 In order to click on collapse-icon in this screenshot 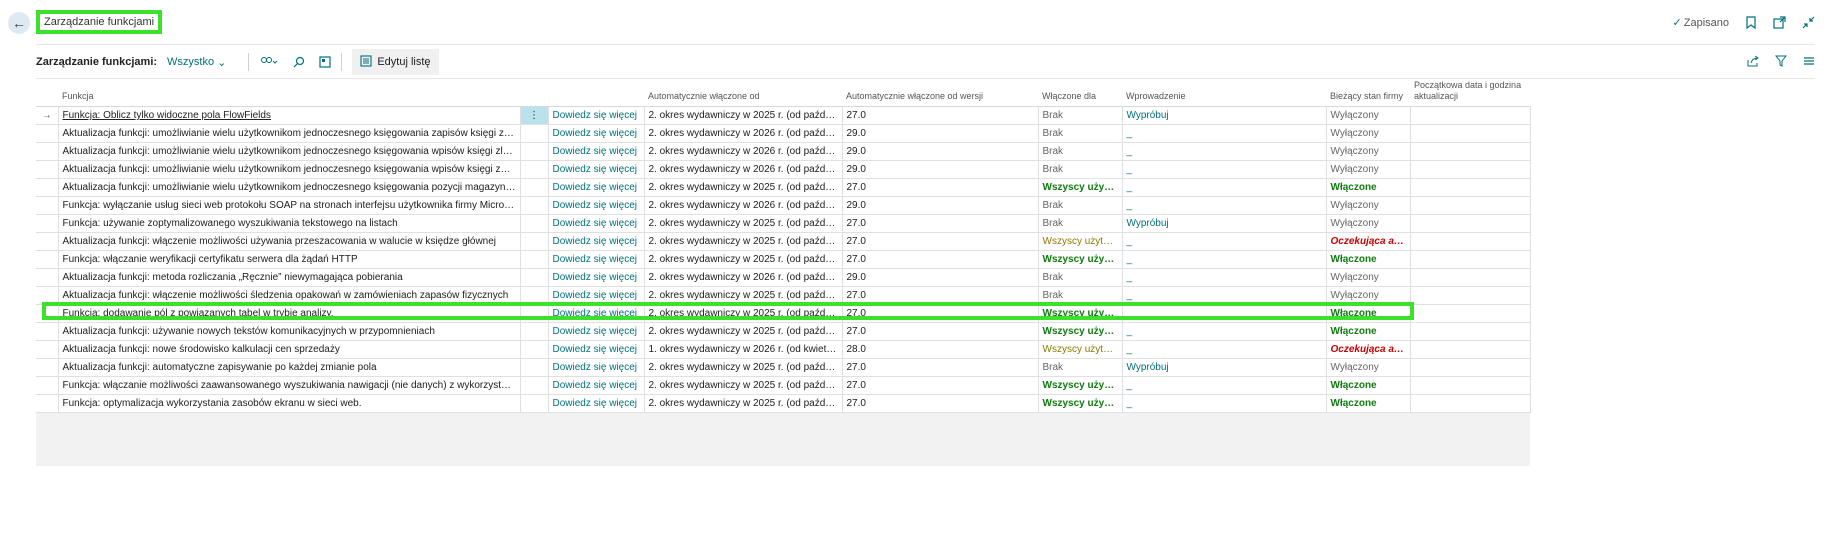, I will do `click(1808, 22)`.